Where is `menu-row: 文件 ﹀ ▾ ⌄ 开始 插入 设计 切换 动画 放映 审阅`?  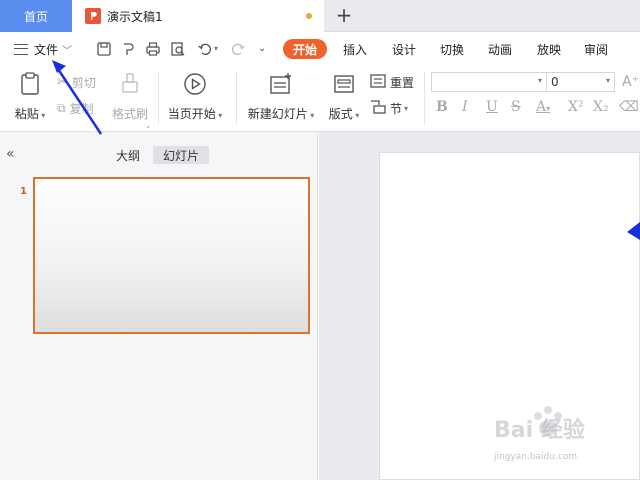
menu-row: 文件 ﹀ ▾ ⌄ 开始 插入 设计 切换 动画 放映 审阅 is located at coordinates (320, 49).